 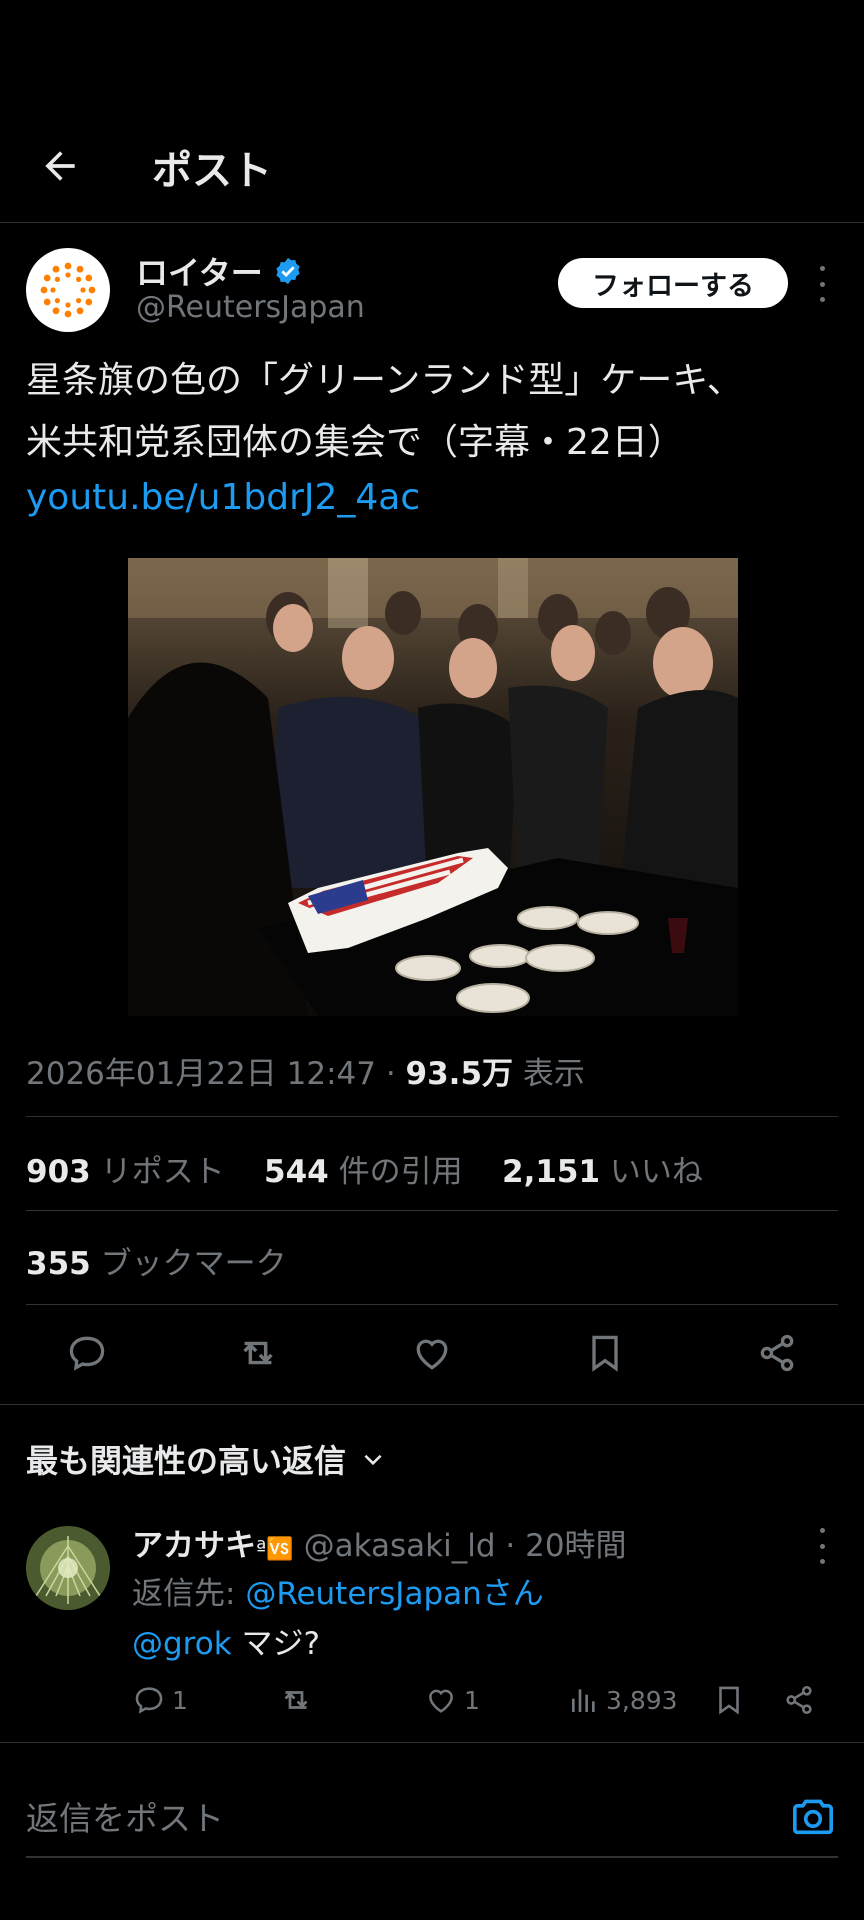 What do you see at coordinates (189, 1594) in the screenshot?
I see `reply-to-prefix: 返信先:` at bounding box center [189, 1594].